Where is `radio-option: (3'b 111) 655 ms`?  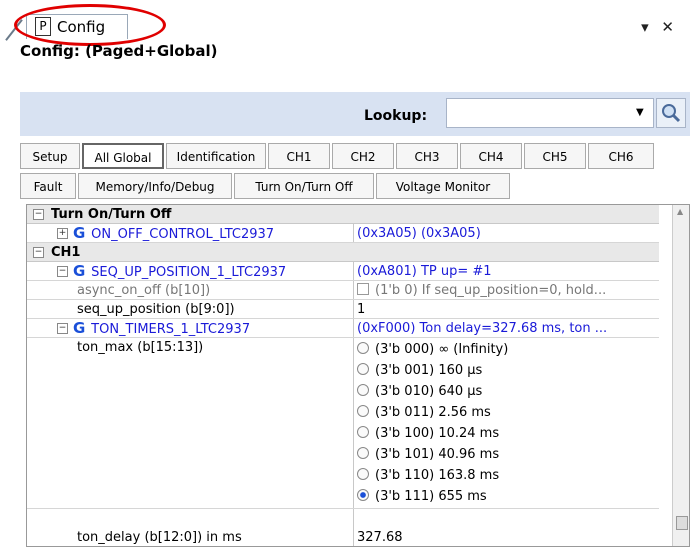
radio-option: (3'b 111) 655 ms is located at coordinates (432, 496).